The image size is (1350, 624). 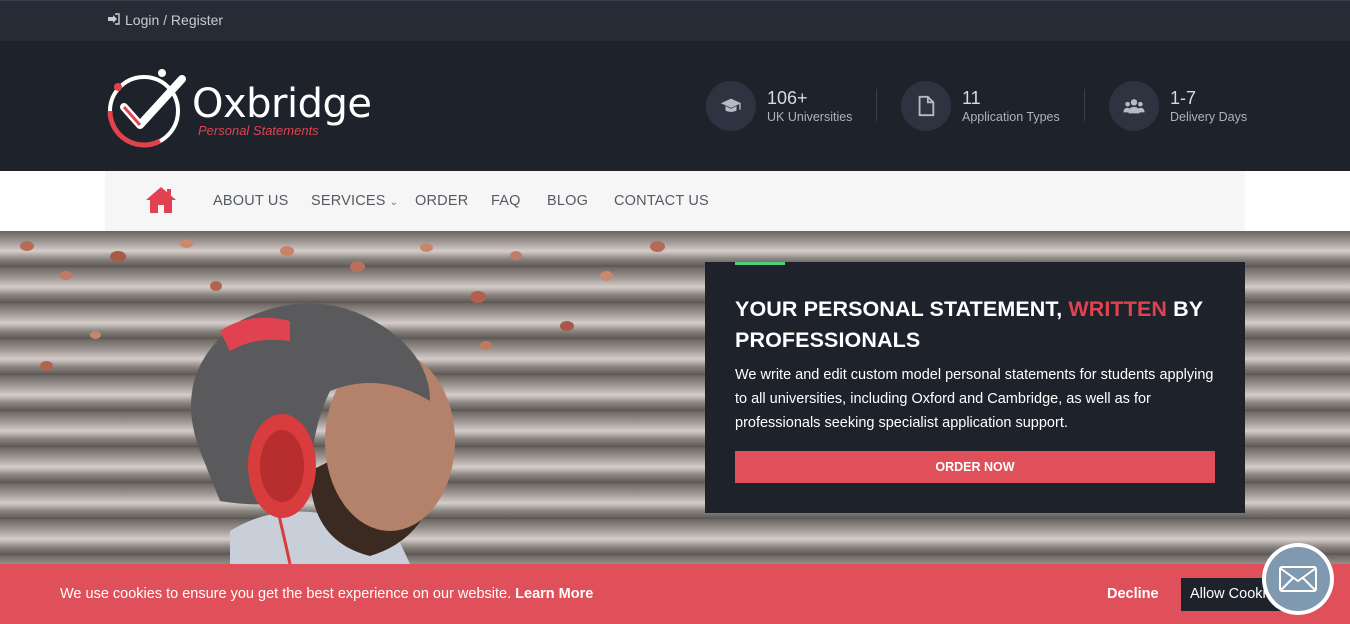 I want to click on hero-card-accent, so click(x=760, y=263).